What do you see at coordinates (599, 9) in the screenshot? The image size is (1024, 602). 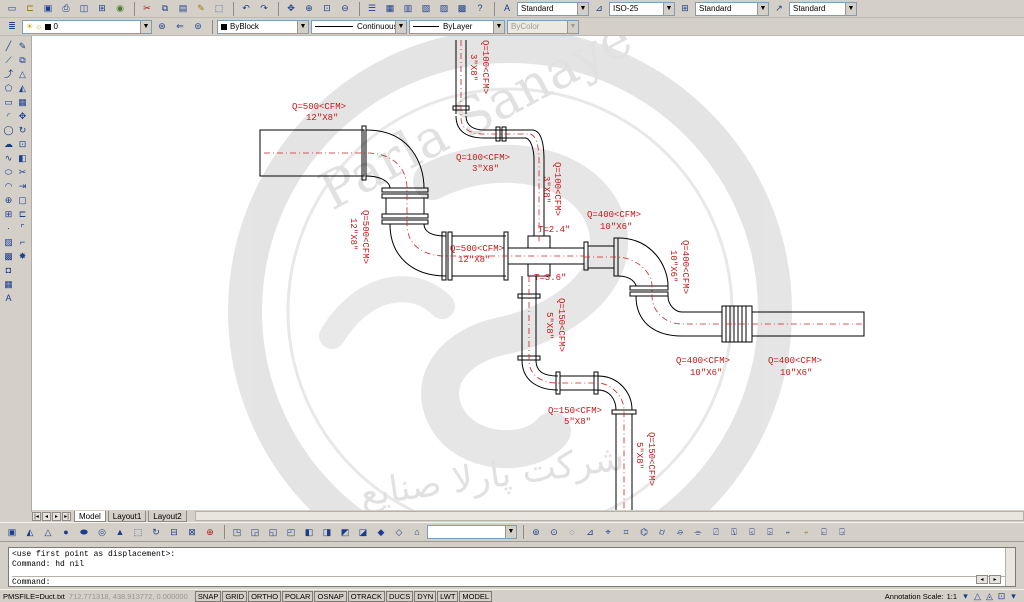 I see `dim-style-icon: ⊿` at bounding box center [599, 9].